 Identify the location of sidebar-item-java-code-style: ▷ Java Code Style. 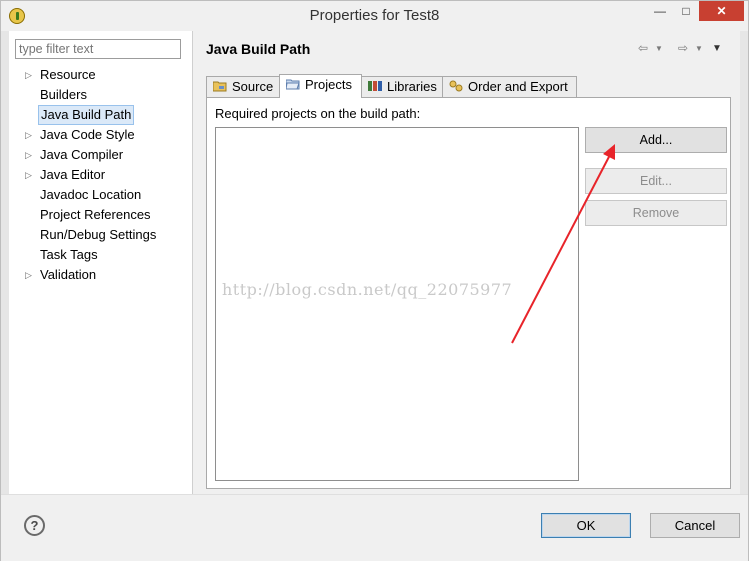
(100, 135).